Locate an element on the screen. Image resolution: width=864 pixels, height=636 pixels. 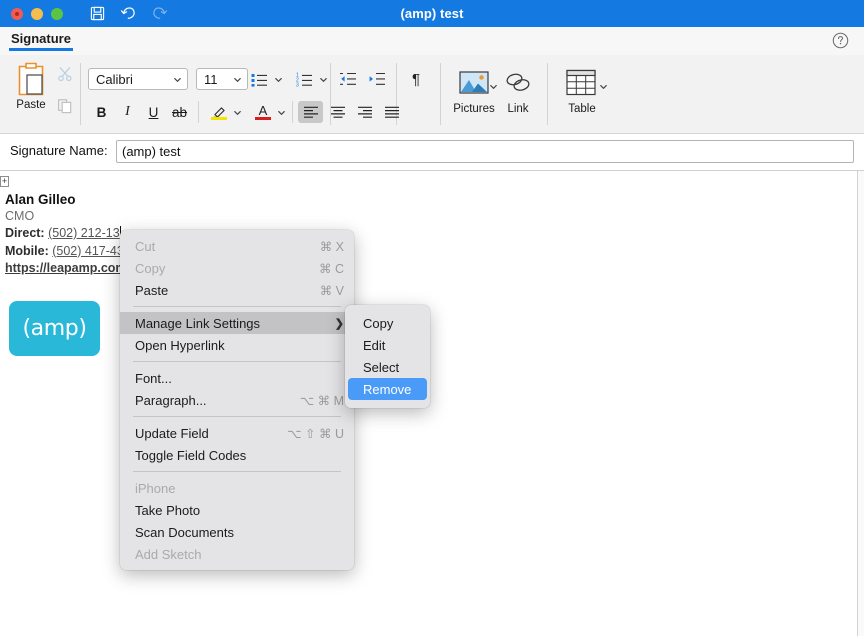
signature-mobile-value: (502) 417-43 is located at coordinates (88, 251).